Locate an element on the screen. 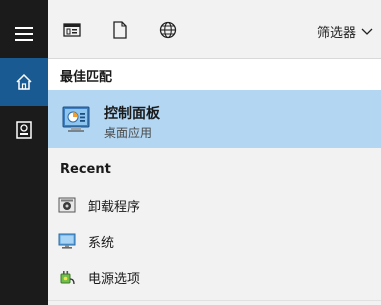  recent-item-power: 电源选项 is located at coordinates (214, 276).